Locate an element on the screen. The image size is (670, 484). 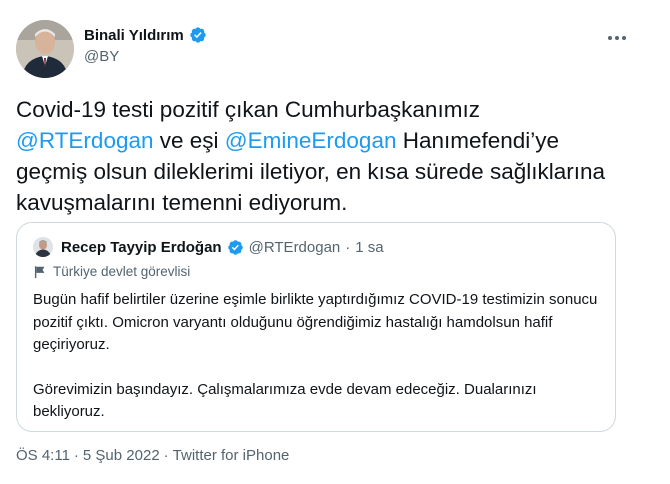
quoted-author-handle: @RTErdogan is located at coordinates (294, 247).